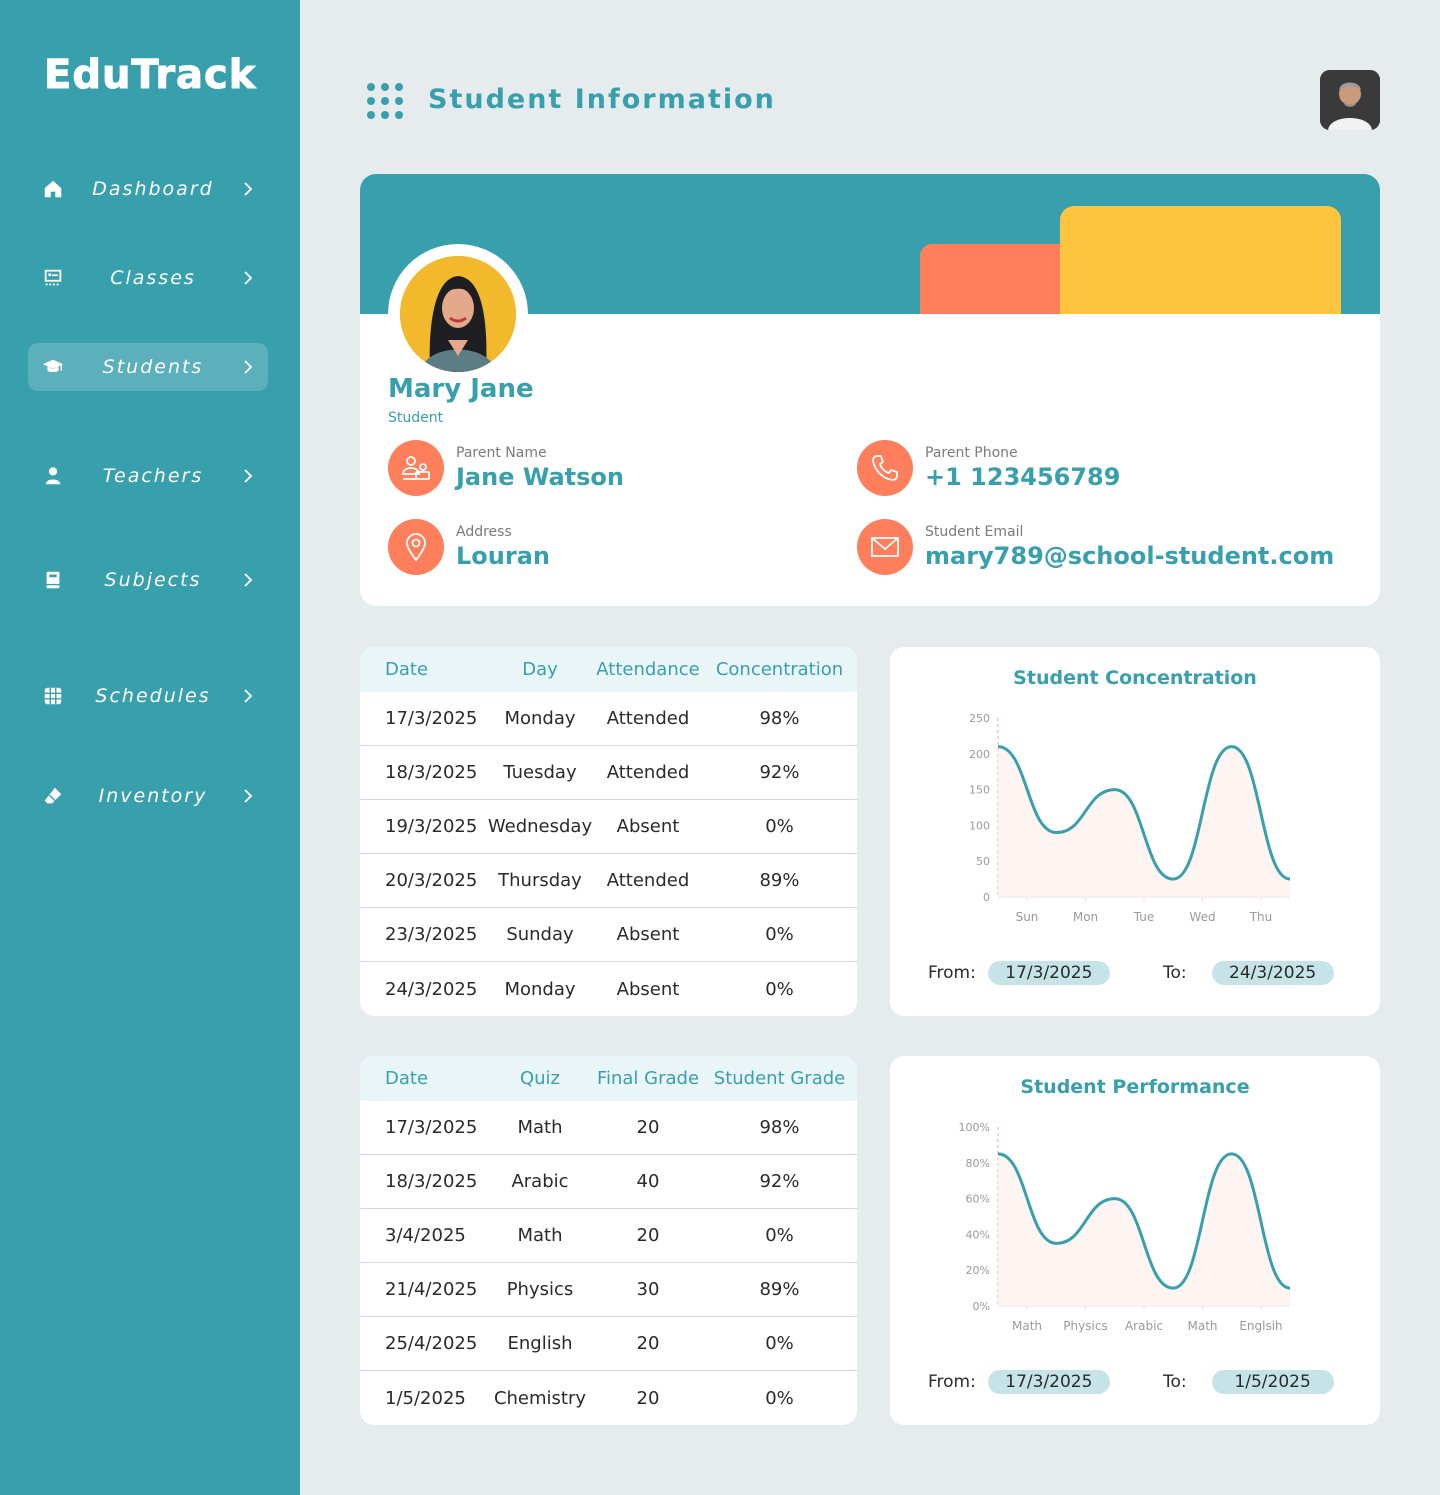 The width and height of the screenshot is (1440, 1495). What do you see at coordinates (385, 101) in the screenshot?
I see `apps-grid-icon` at bounding box center [385, 101].